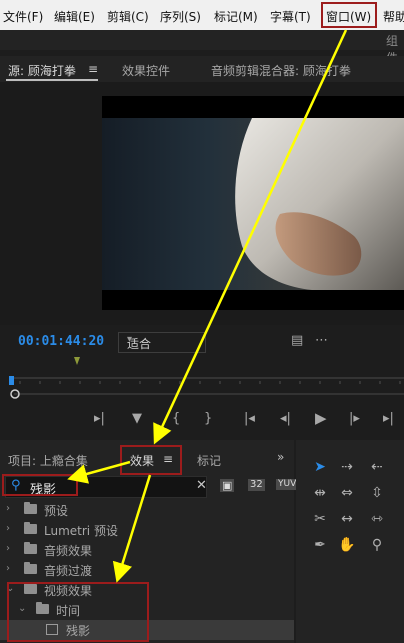 Image resolution: width=404 pixels, height=643 pixels. What do you see at coordinates (202, 420) in the screenshot?
I see `transport-controls: ▸| ▼ { } |◂ ◂| ▶ |▸ ▸|` at bounding box center [202, 420].